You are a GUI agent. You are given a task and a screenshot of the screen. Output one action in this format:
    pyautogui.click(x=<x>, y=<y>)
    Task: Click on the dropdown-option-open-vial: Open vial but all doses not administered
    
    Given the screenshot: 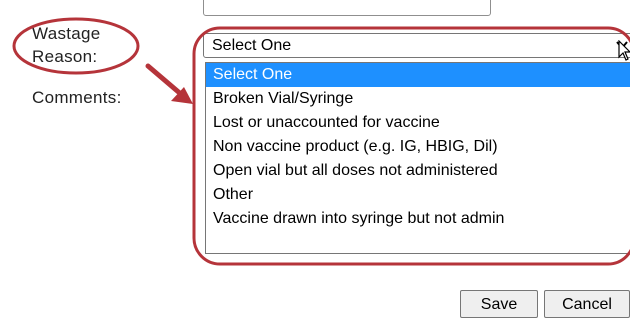 What is the action you would take?
    pyautogui.click(x=418, y=171)
    